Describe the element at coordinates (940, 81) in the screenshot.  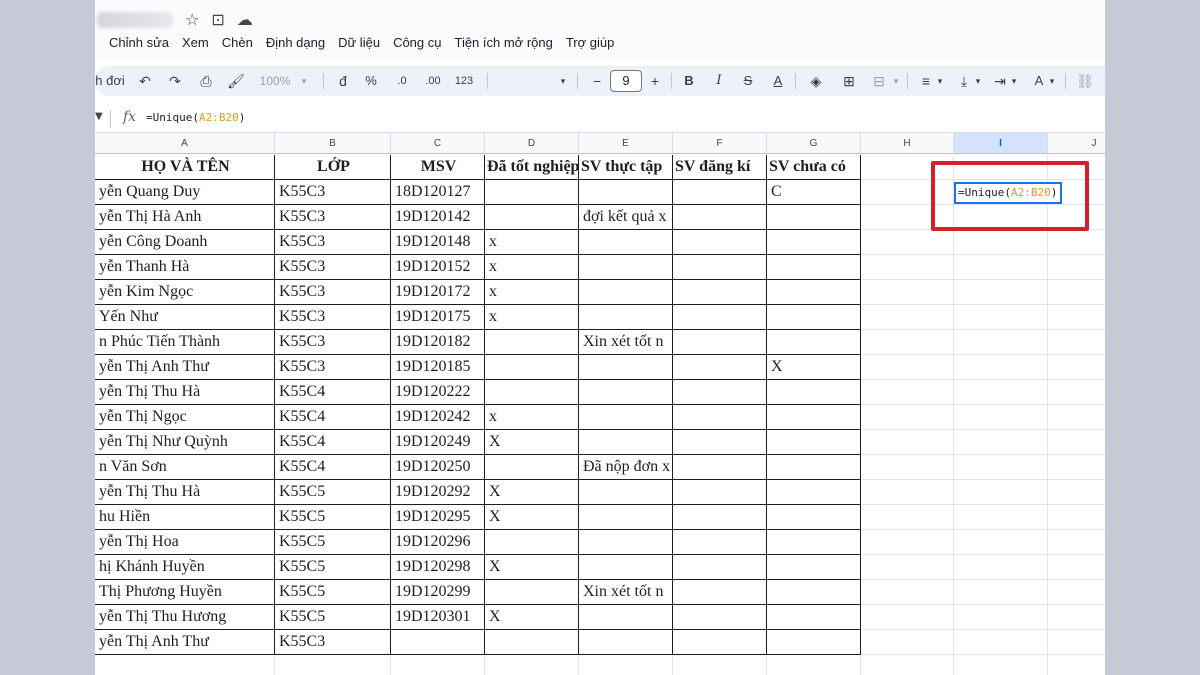
I see `align-chevron-down-icon: ▾` at that location.